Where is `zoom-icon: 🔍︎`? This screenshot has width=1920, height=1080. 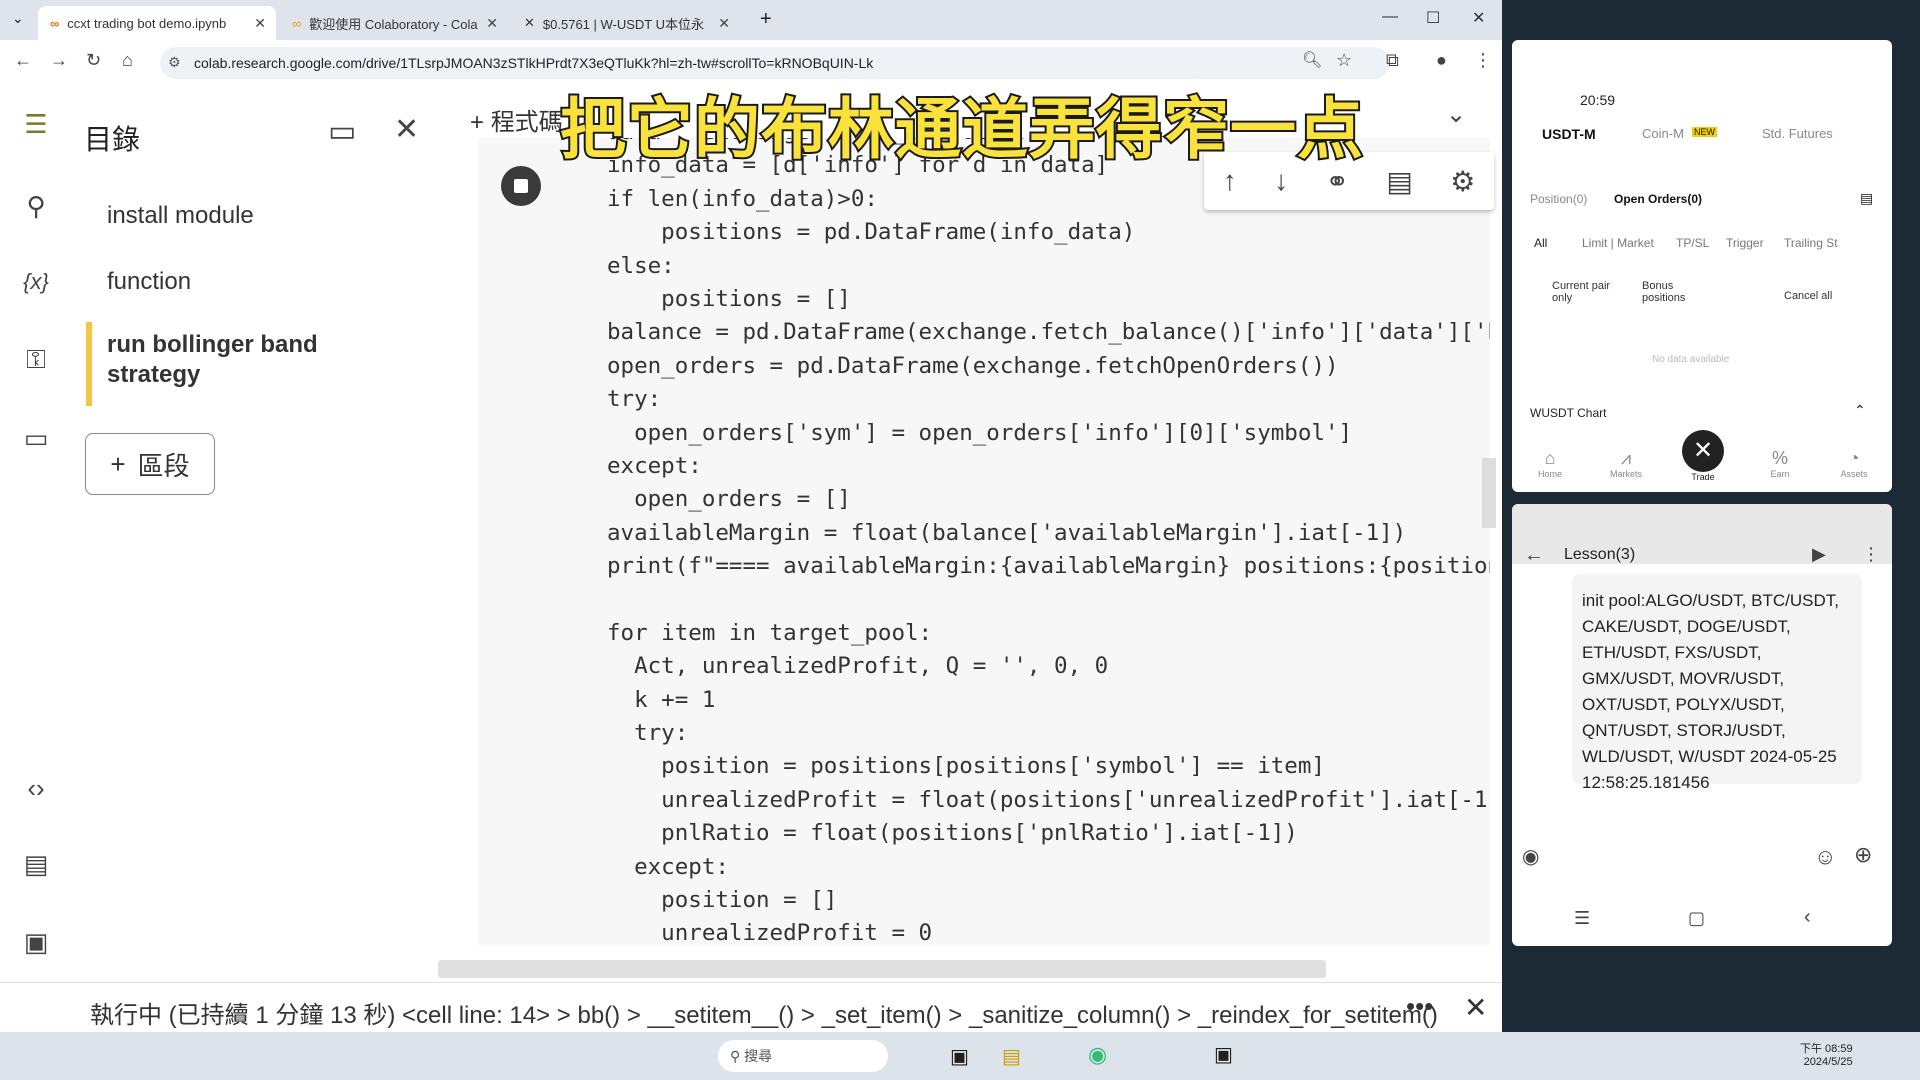
zoom-icon: 🔍︎ is located at coordinates (1312, 60).